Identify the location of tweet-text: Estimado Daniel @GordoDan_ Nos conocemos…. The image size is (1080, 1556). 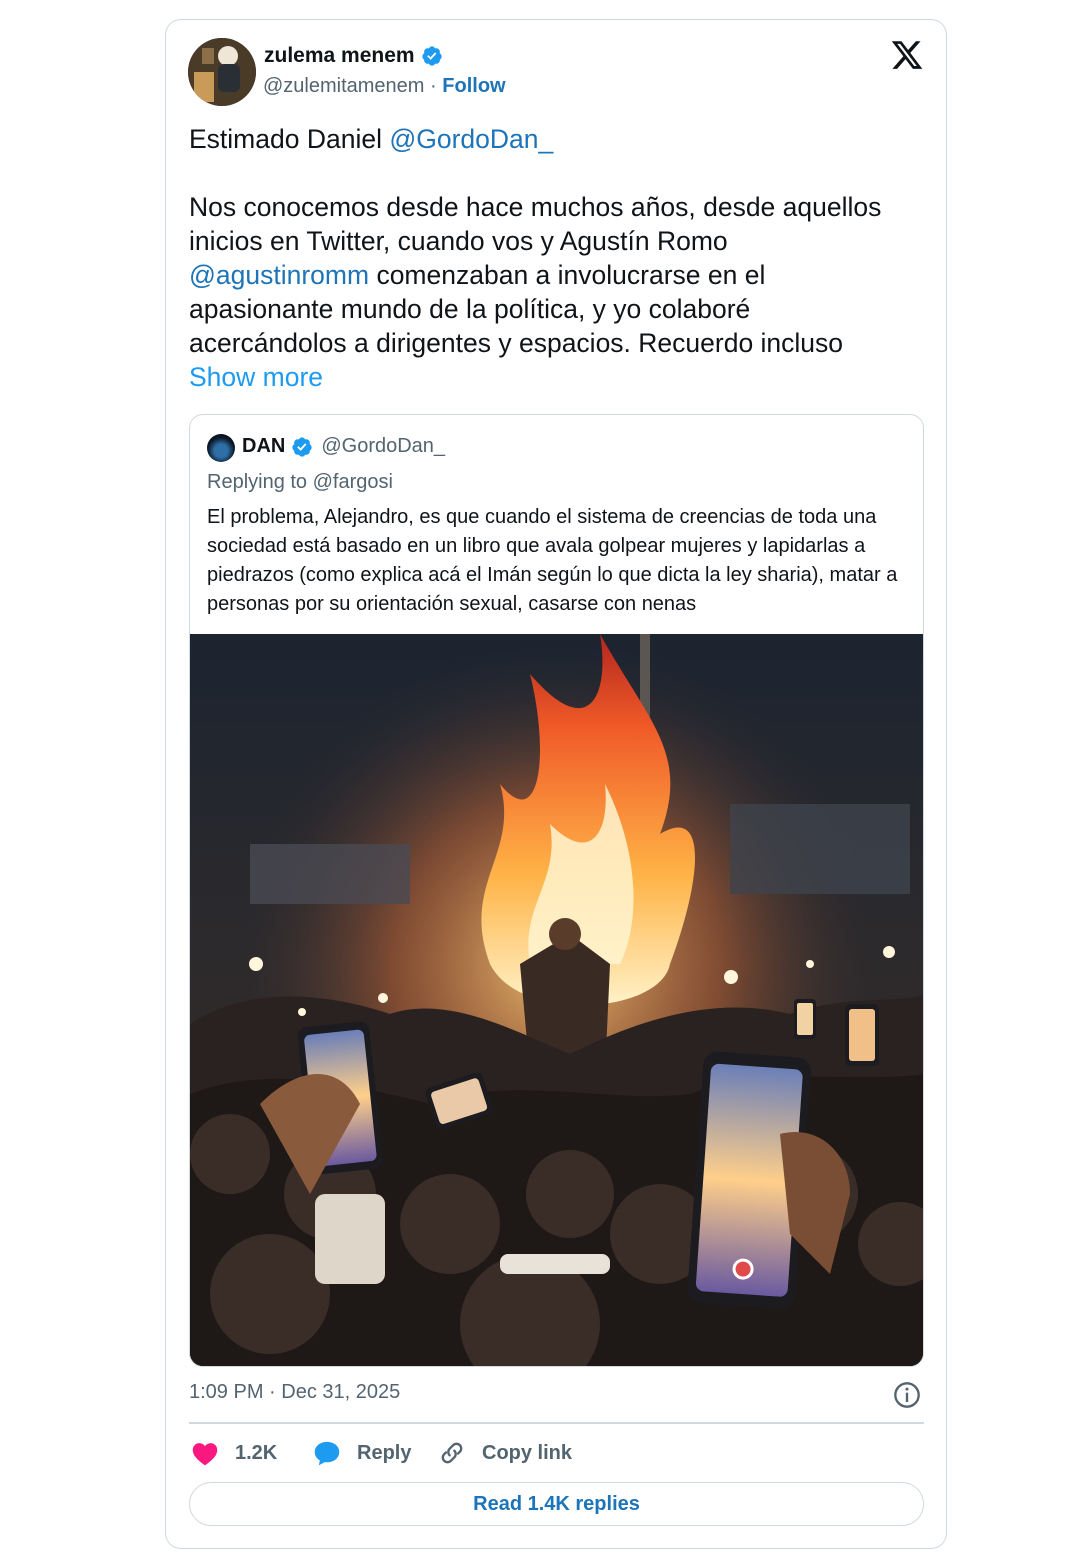
(549, 258).